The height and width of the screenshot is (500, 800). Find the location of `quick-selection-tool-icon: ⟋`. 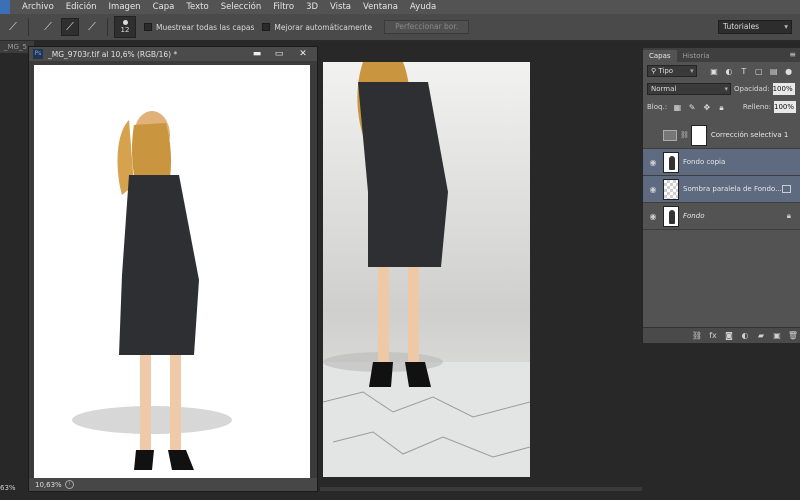

quick-selection-tool-icon: ⟋ is located at coordinates (13, 27).